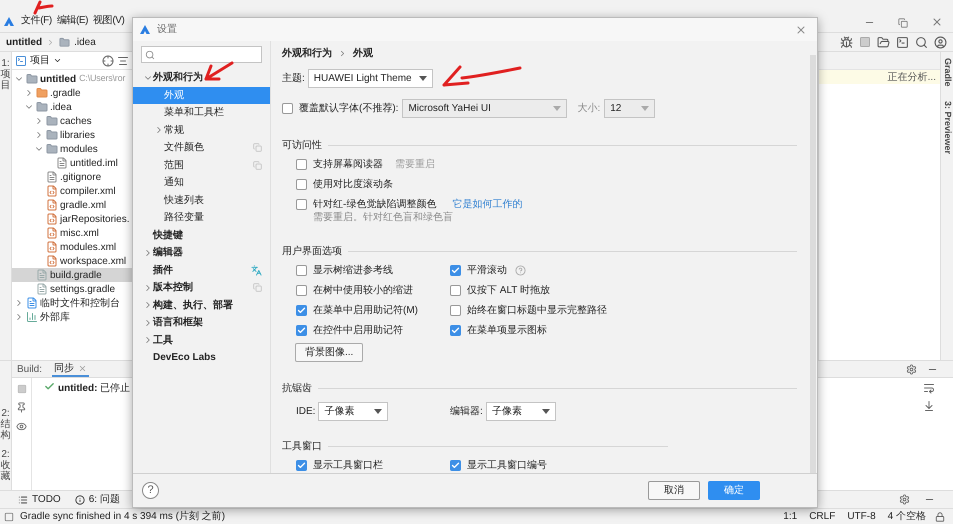 This screenshot has height=524, width=953. I want to click on tool-window-tab: 1: 项目, so click(5, 74).